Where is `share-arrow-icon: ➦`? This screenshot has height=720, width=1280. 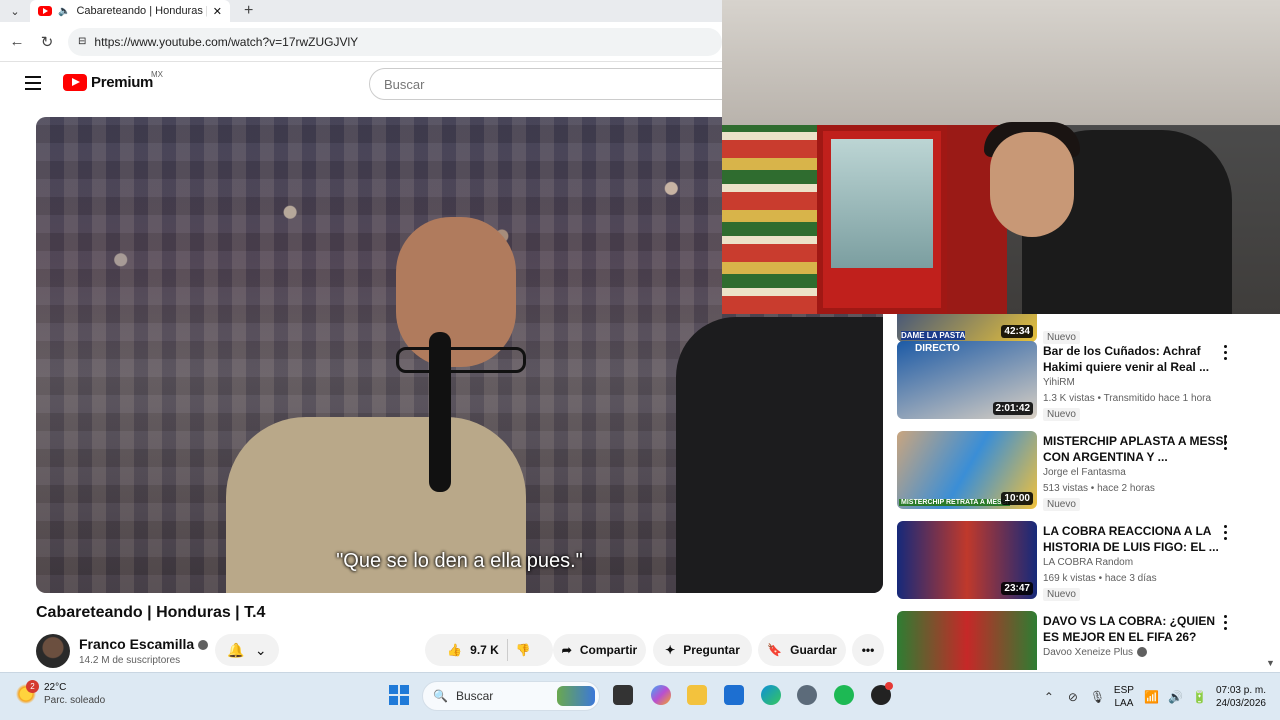 share-arrow-icon: ➦ is located at coordinates (566, 650).